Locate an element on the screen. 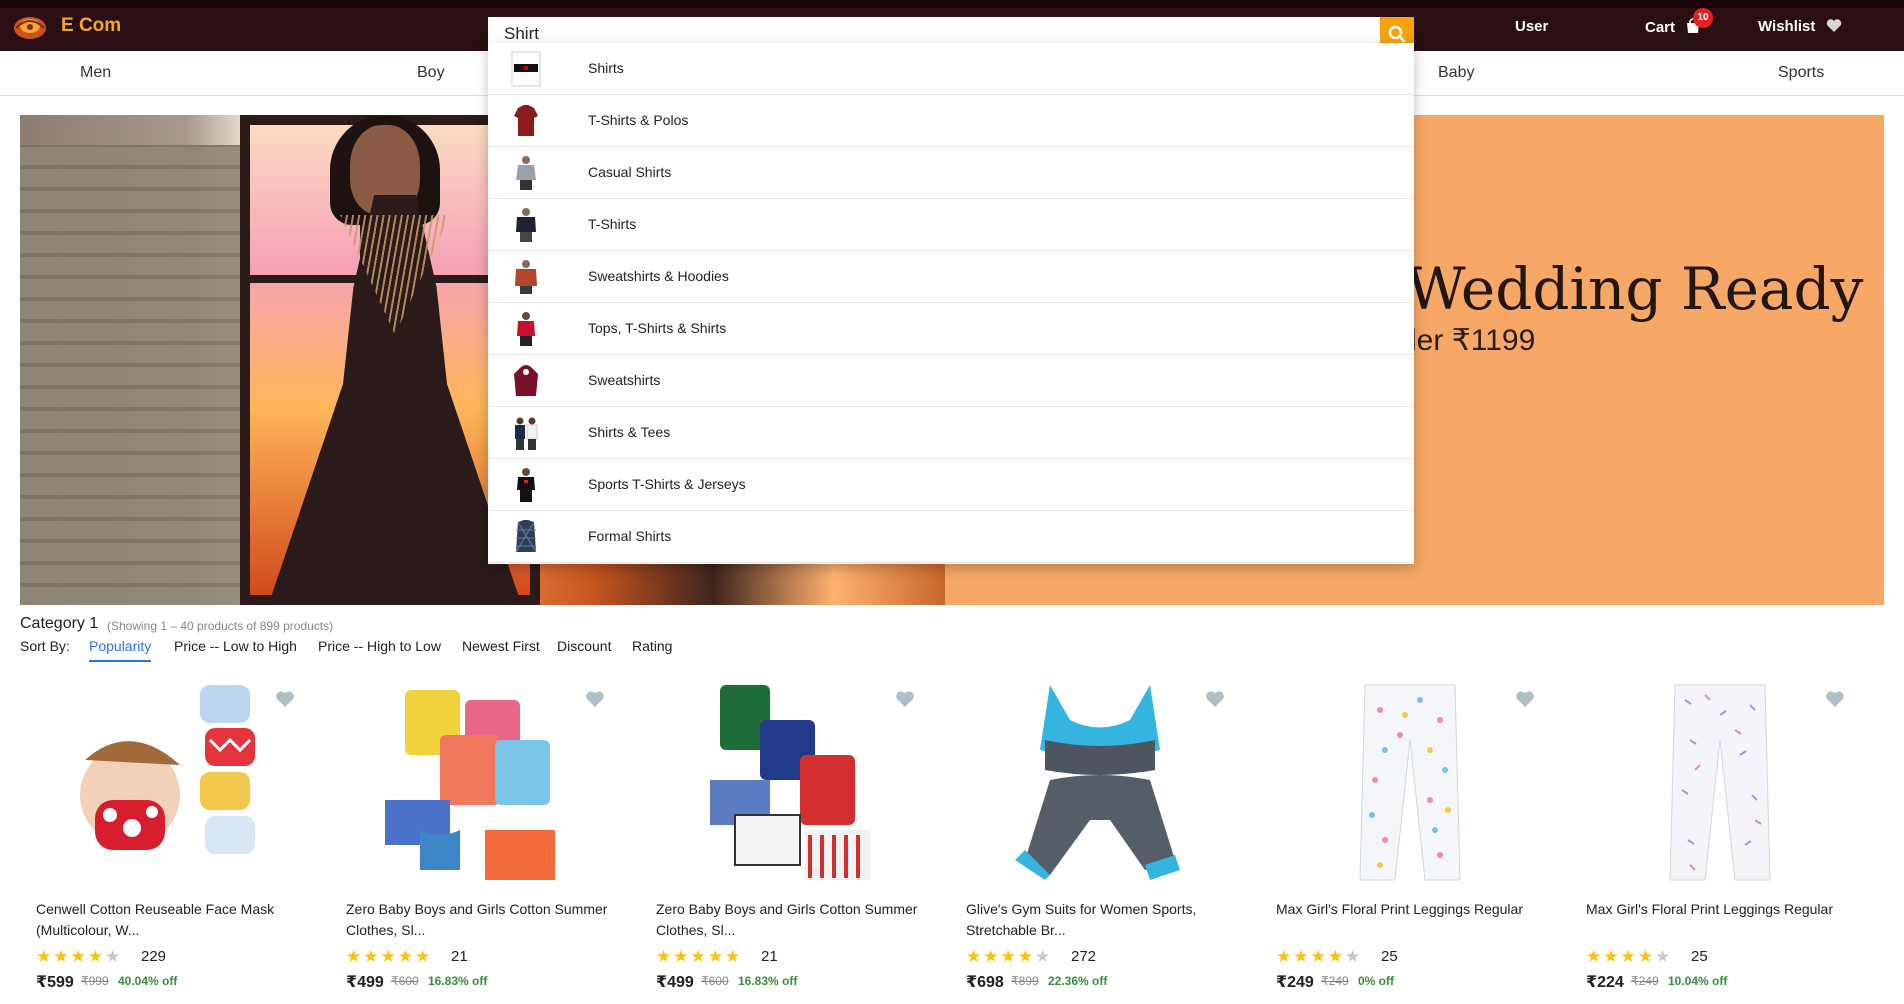 This screenshot has height=1004, width=1904. rating-count: 272 is located at coordinates (1084, 956).